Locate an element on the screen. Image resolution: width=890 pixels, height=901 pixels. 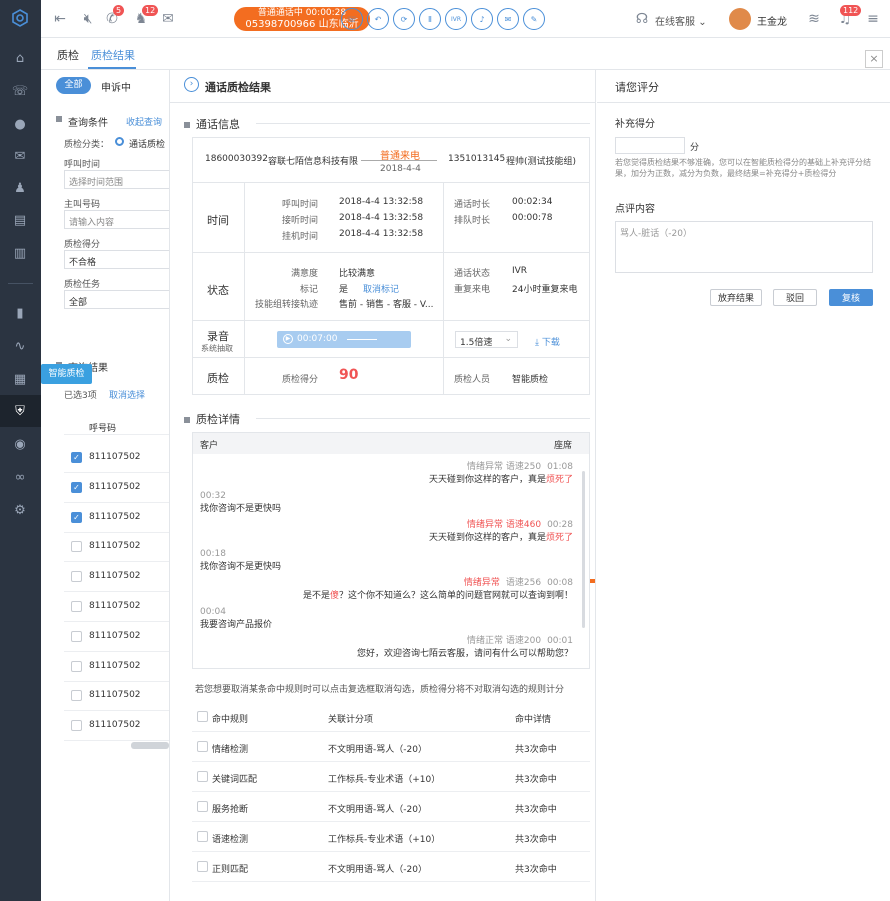
settings-icon: ⚙ is located at coordinates (20, 510).